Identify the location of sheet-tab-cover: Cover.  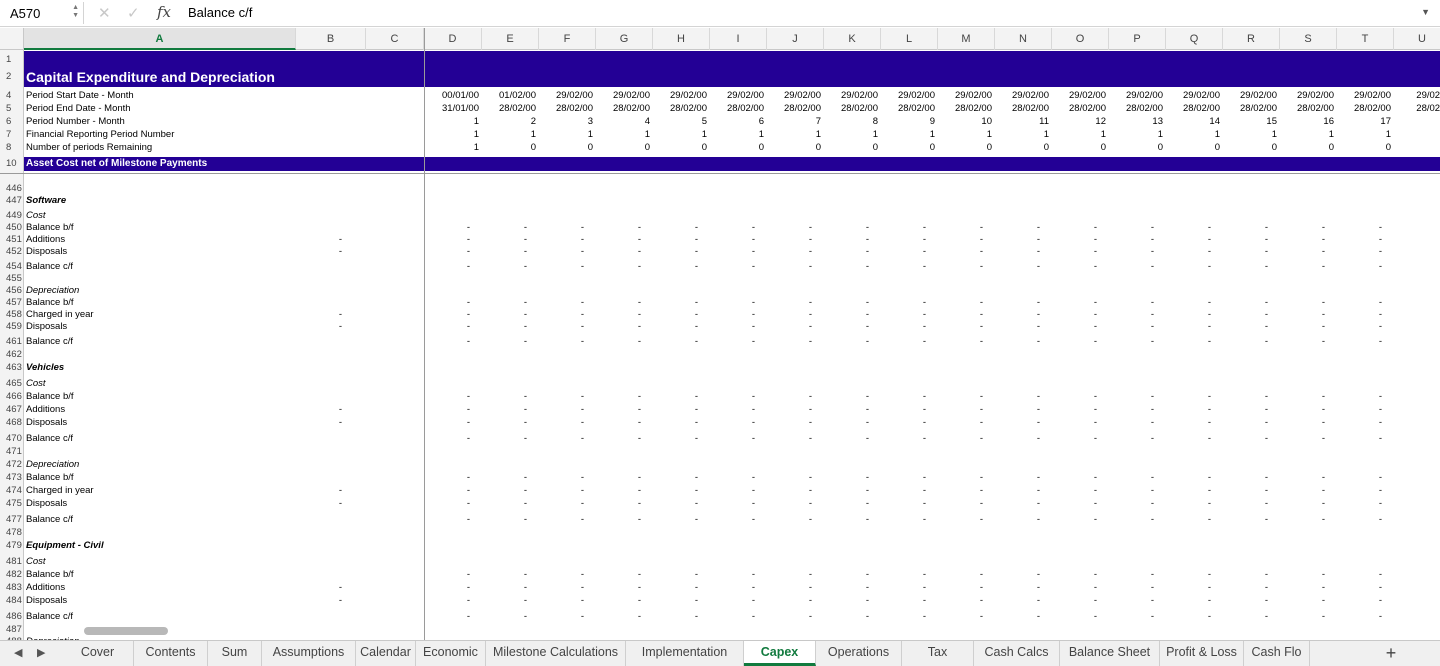
(98, 653).